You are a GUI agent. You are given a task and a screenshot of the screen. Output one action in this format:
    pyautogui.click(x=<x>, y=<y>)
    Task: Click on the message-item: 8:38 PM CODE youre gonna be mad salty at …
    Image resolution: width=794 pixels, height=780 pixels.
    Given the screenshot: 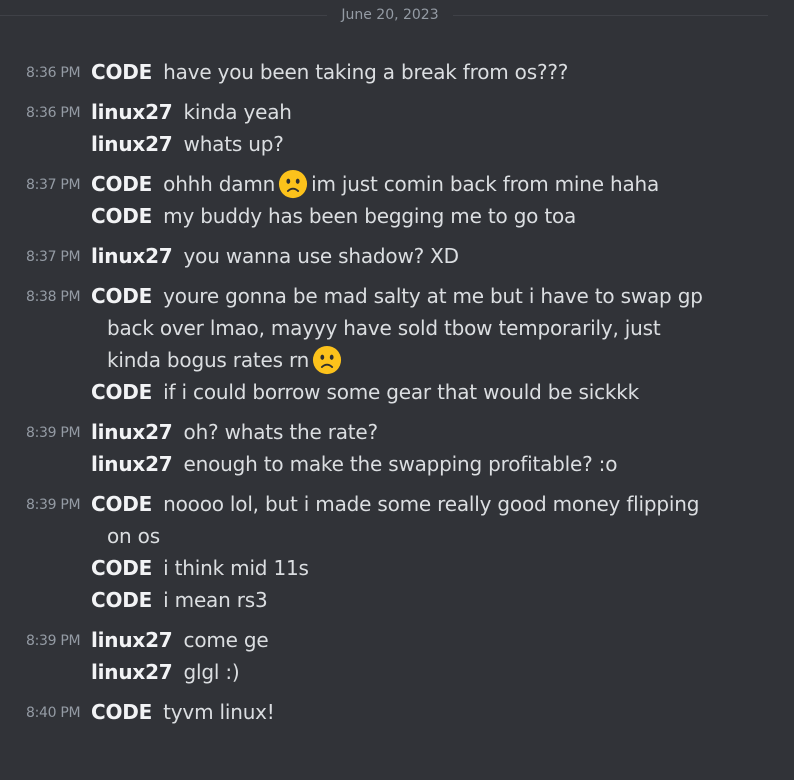 What is the action you would take?
    pyautogui.click(x=397, y=328)
    